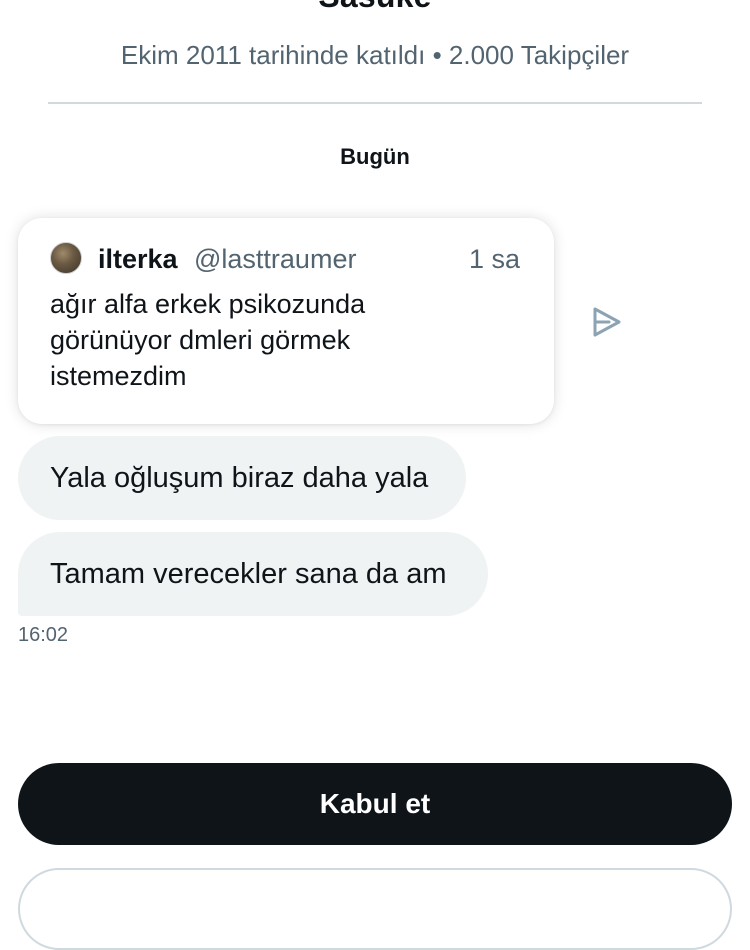  I want to click on divider, so click(375, 103).